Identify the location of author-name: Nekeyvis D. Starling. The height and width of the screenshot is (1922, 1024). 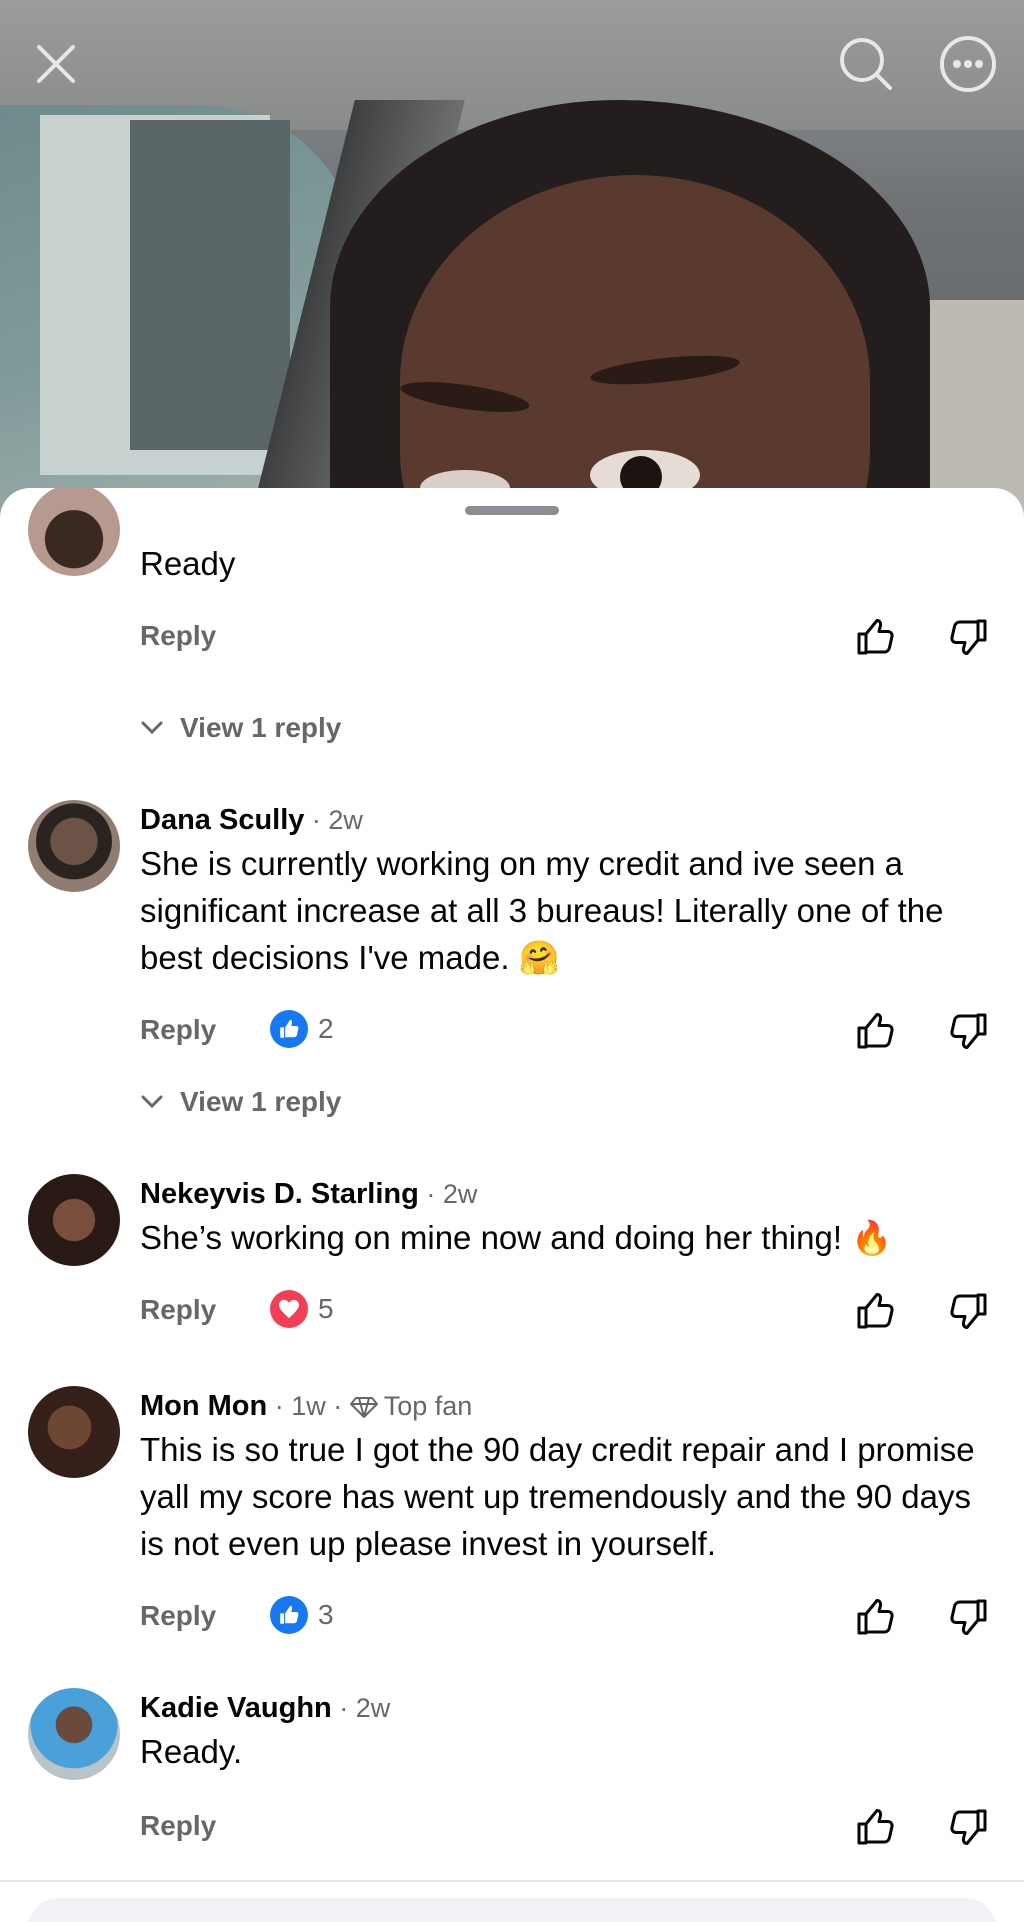
(279, 1194).